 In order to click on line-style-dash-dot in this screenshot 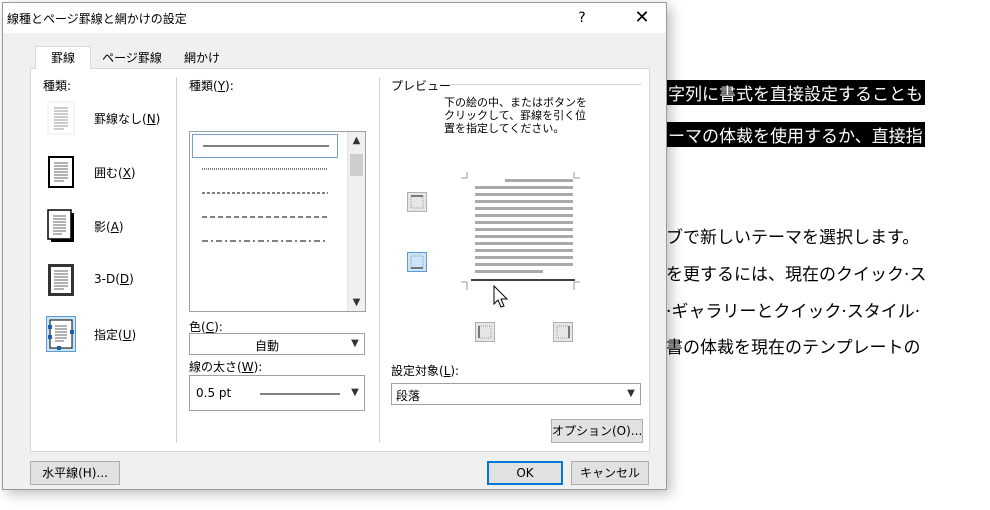, I will do `click(265, 242)`.